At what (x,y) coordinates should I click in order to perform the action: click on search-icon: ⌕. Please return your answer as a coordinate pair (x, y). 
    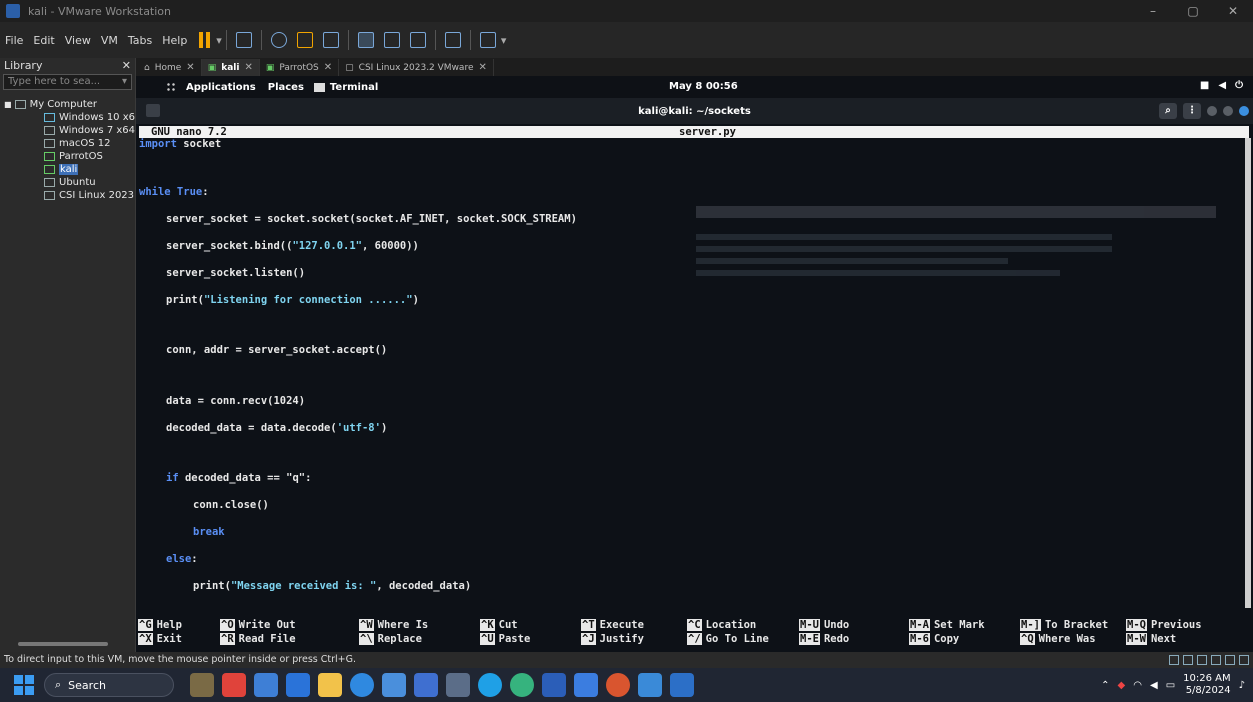
    Looking at the image, I should click on (1168, 111).